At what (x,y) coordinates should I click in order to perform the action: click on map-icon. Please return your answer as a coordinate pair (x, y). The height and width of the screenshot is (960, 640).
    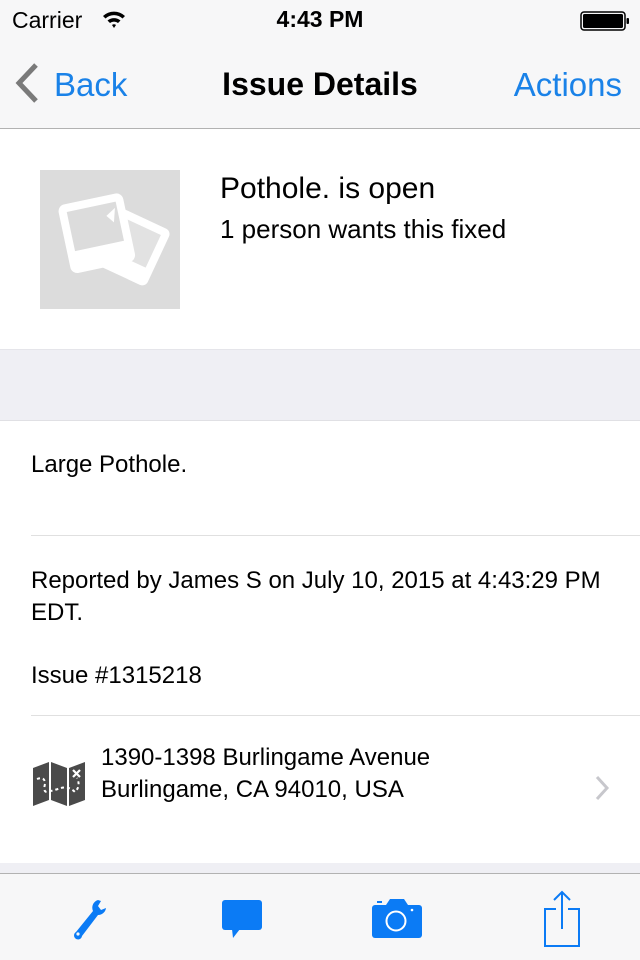
    Looking at the image, I should click on (60, 786).